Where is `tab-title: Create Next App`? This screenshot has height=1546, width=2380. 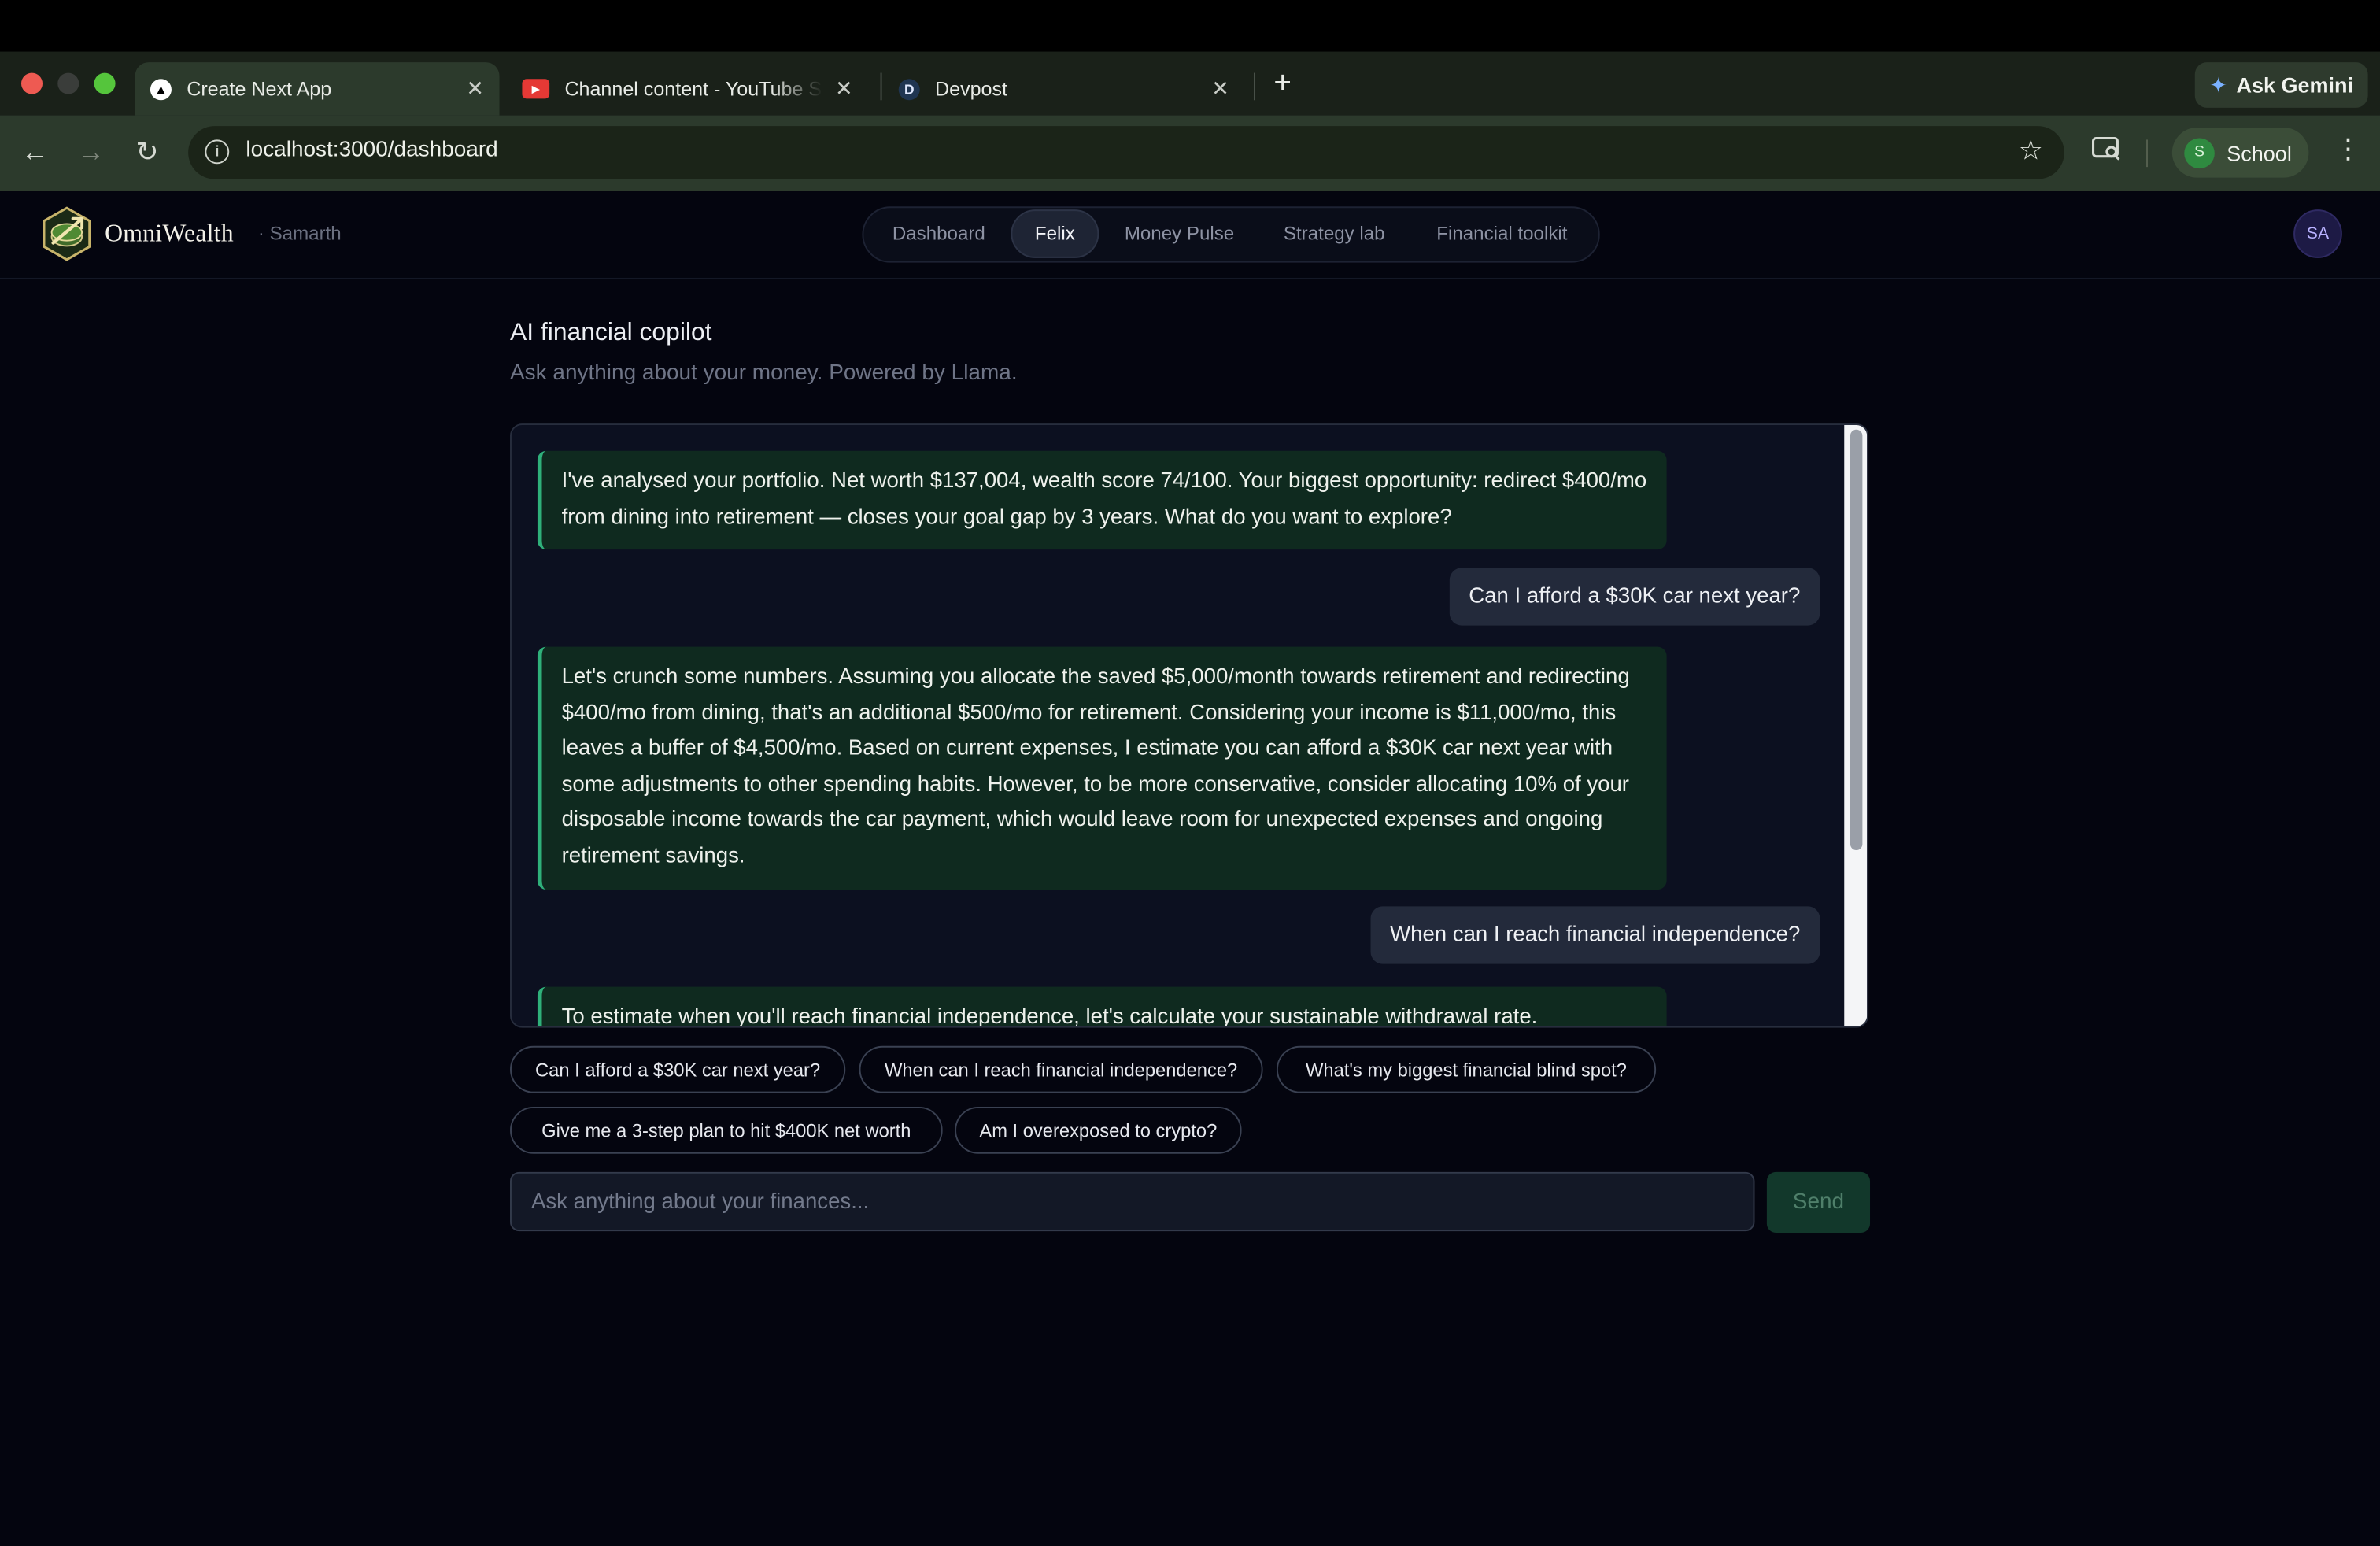
tab-title: Create Next App is located at coordinates (259, 89).